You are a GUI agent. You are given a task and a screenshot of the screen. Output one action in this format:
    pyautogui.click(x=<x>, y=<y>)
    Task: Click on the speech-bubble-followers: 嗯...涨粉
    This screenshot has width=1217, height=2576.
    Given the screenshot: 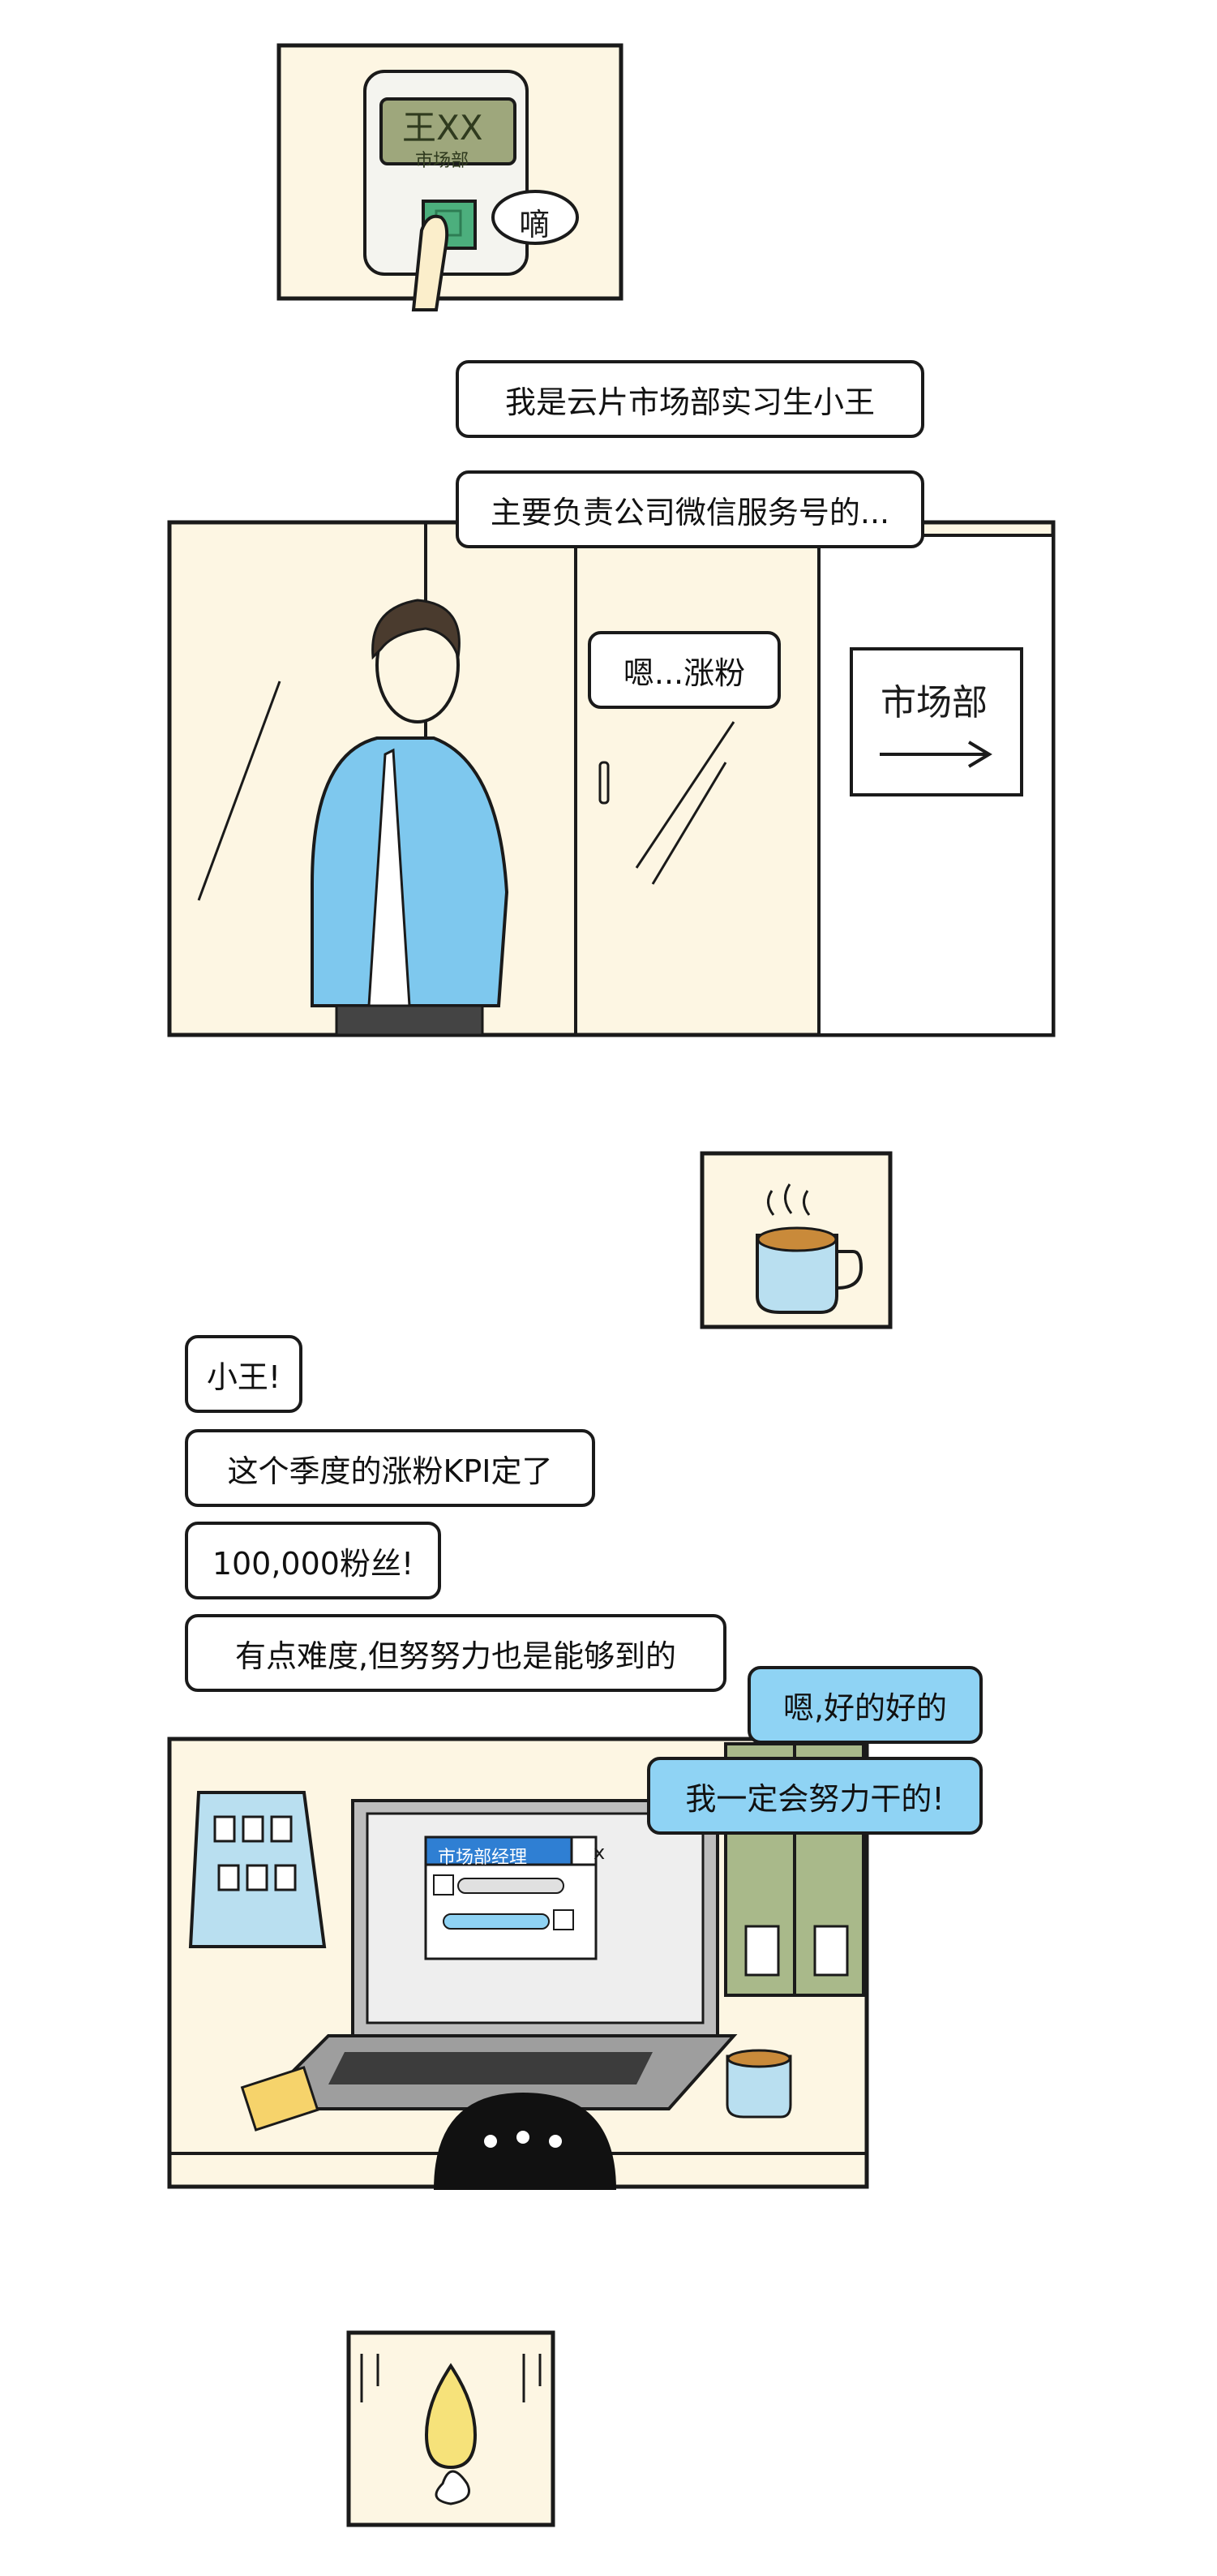 What is the action you would take?
    pyautogui.click(x=684, y=670)
    